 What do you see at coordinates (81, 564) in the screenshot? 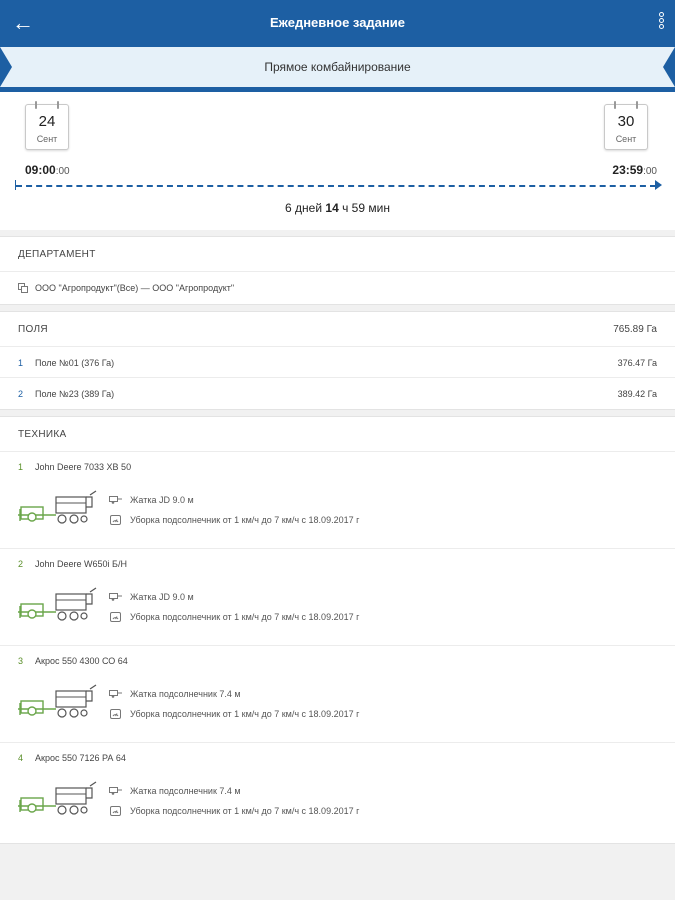
I see `machinery-name: John Deere W650i Б/Н` at bounding box center [81, 564].